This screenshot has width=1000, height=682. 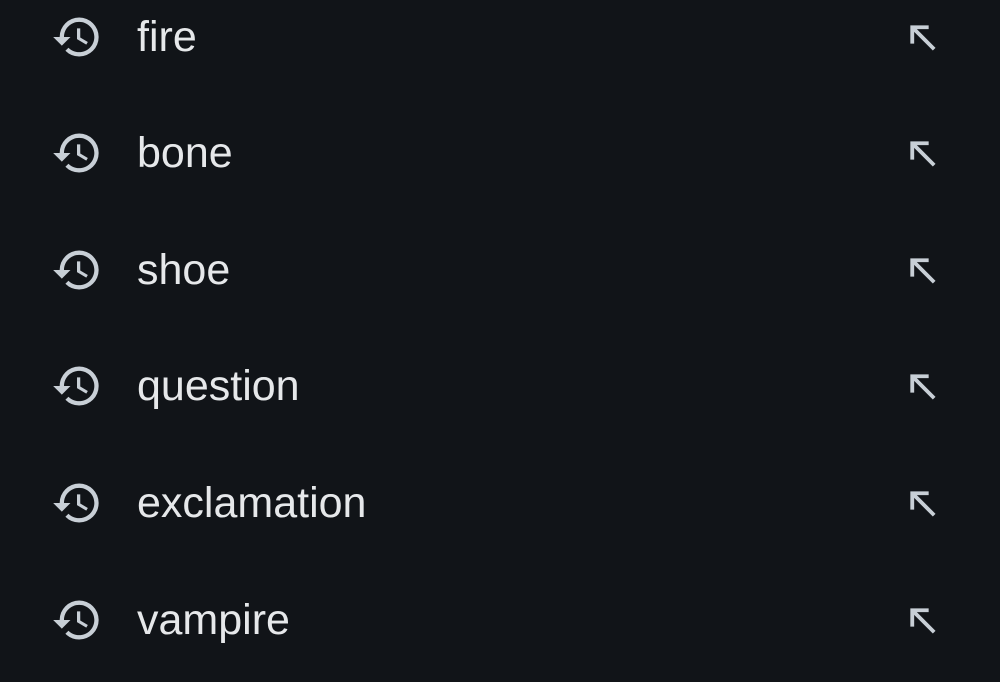 What do you see at coordinates (218, 385) in the screenshot?
I see `history-item-label: question` at bounding box center [218, 385].